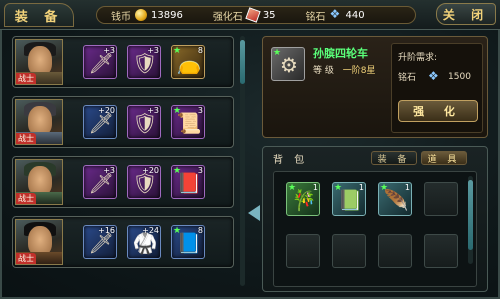 This screenshot has width=500, height=299. What do you see at coordinates (470, 215) in the screenshot?
I see `backpack-scroll-thumb` at bounding box center [470, 215].